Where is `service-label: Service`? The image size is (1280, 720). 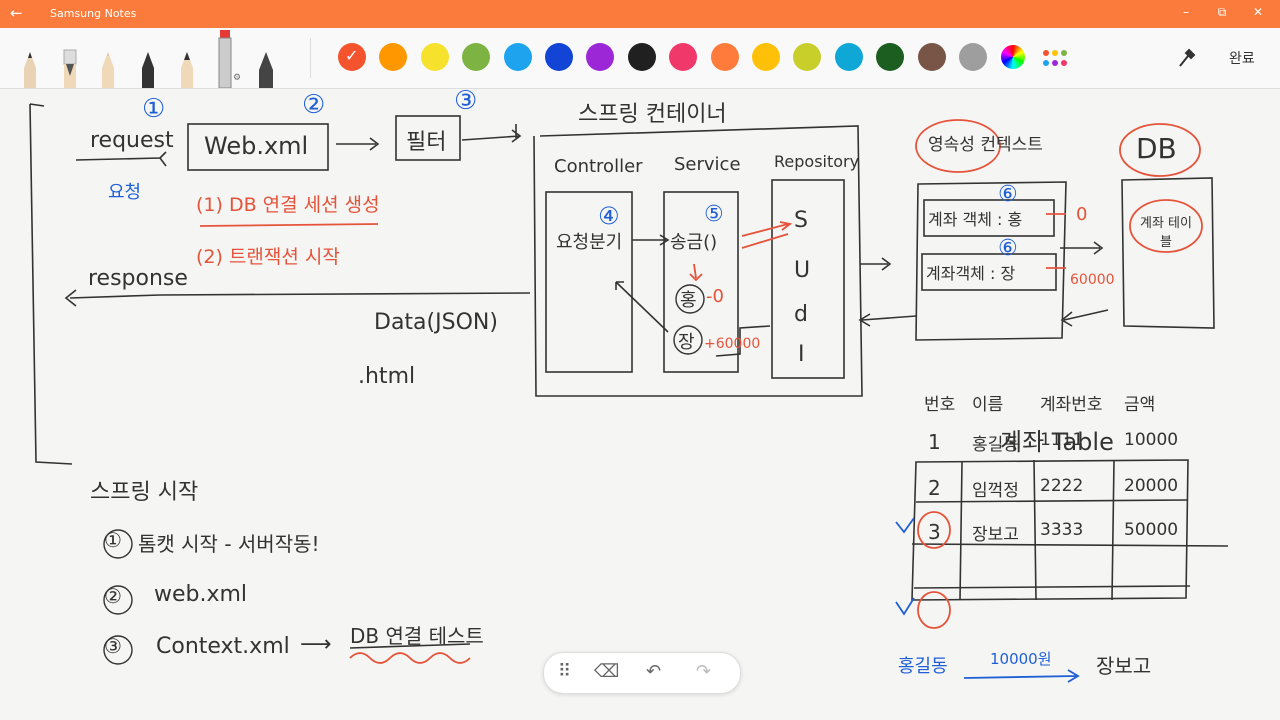
service-label: Service is located at coordinates (707, 164).